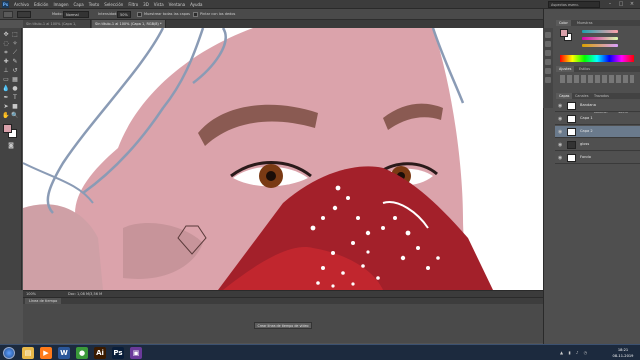  Describe the element at coordinates (564, 96) in the screenshot. I see `tab-layers: Capas` at that location.